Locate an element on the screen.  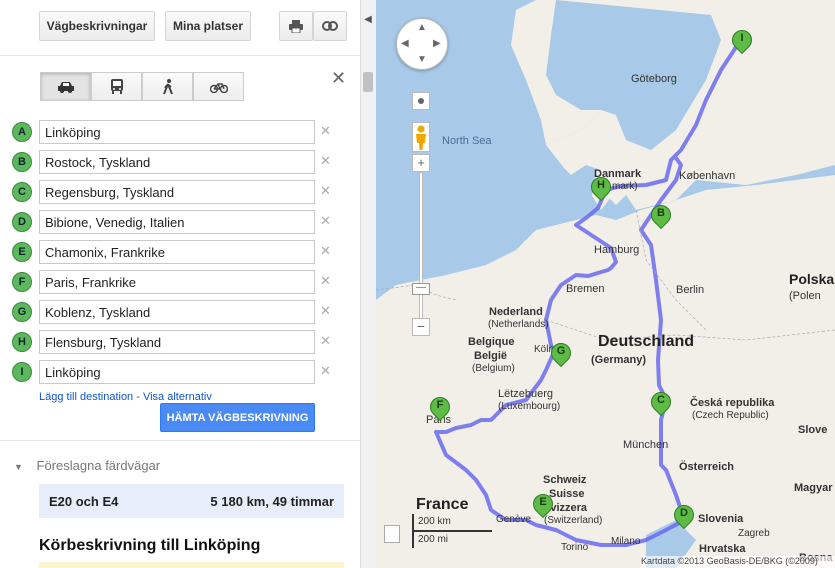
waypoint-marker-icon: A is located at coordinates (22, 132).